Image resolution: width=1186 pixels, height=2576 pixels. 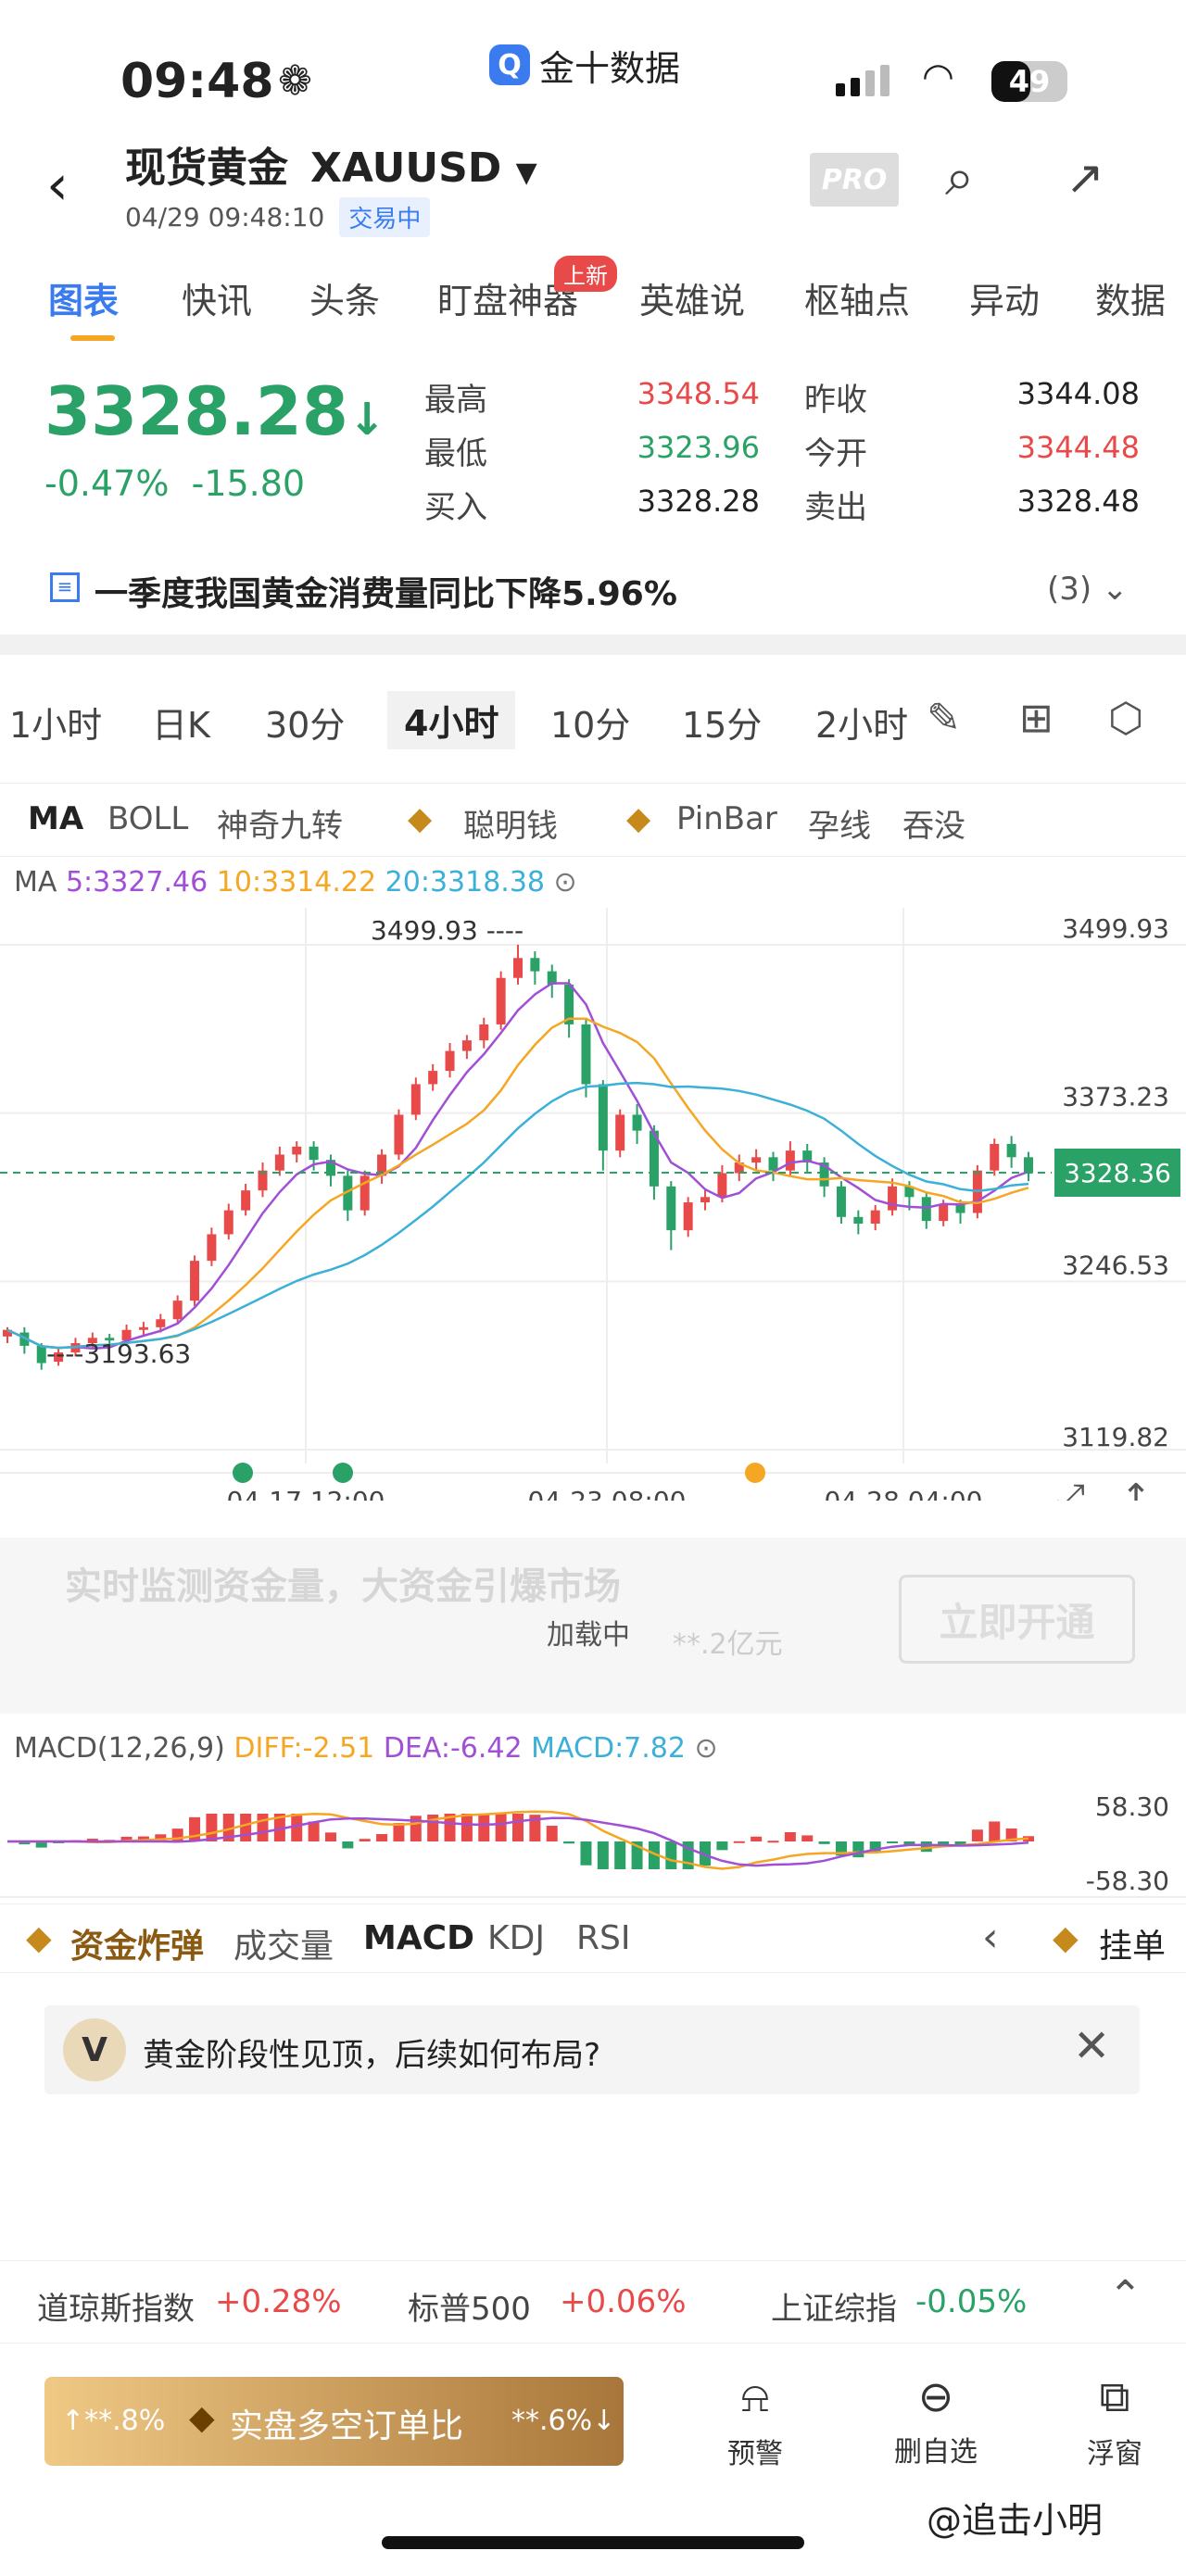 What do you see at coordinates (692, 297) in the screenshot?
I see `tab-heroes: 英雄说` at bounding box center [692, 297].